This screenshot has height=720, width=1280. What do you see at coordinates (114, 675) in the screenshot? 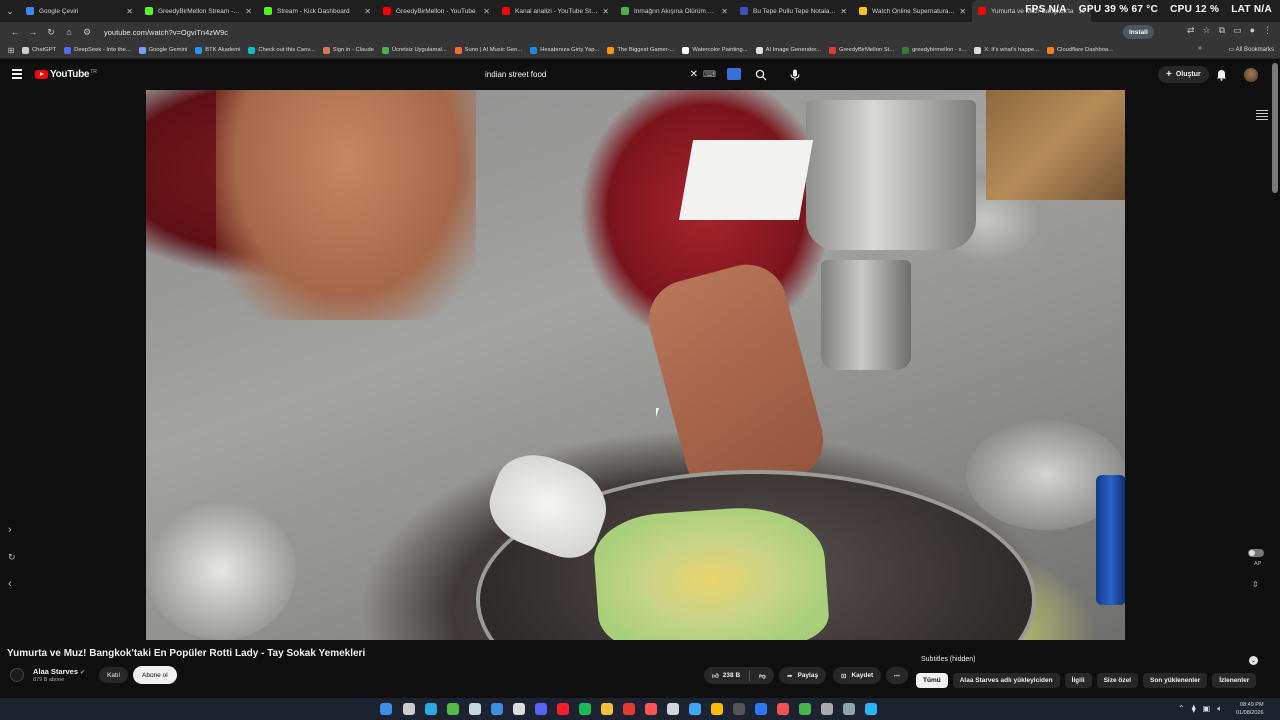
I see `join-button: Katıl` at bounding box center [114, 675].